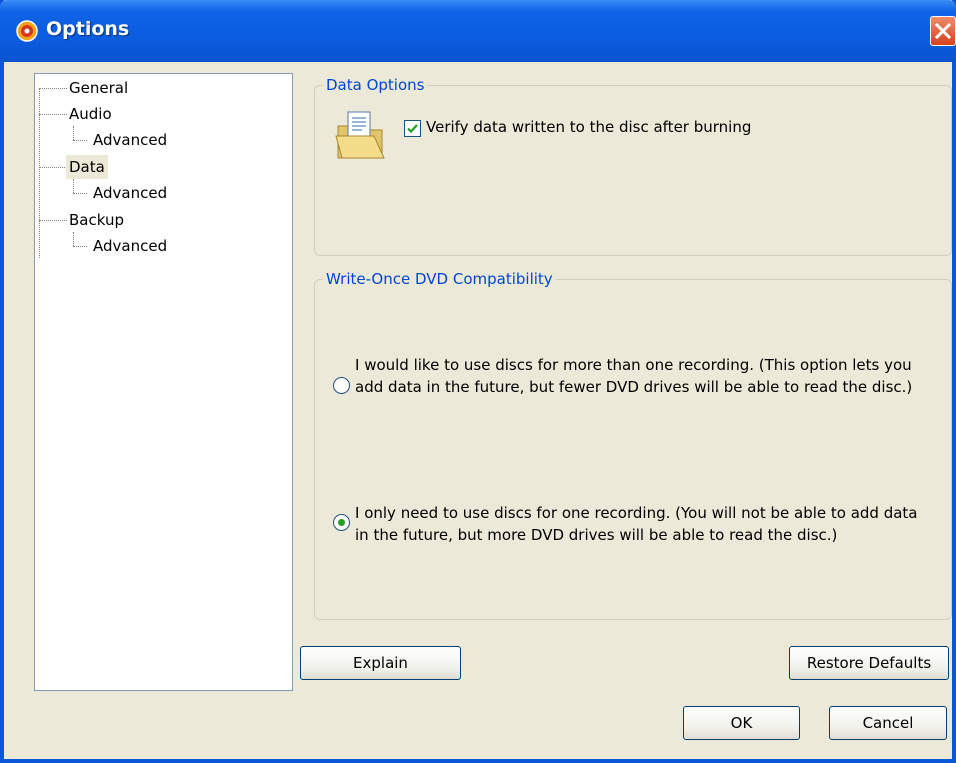  What do you see at coordinates (90, 114) in the screenshot?
I see `tree-item-audio: Audio` at bounding box center [90, 114].